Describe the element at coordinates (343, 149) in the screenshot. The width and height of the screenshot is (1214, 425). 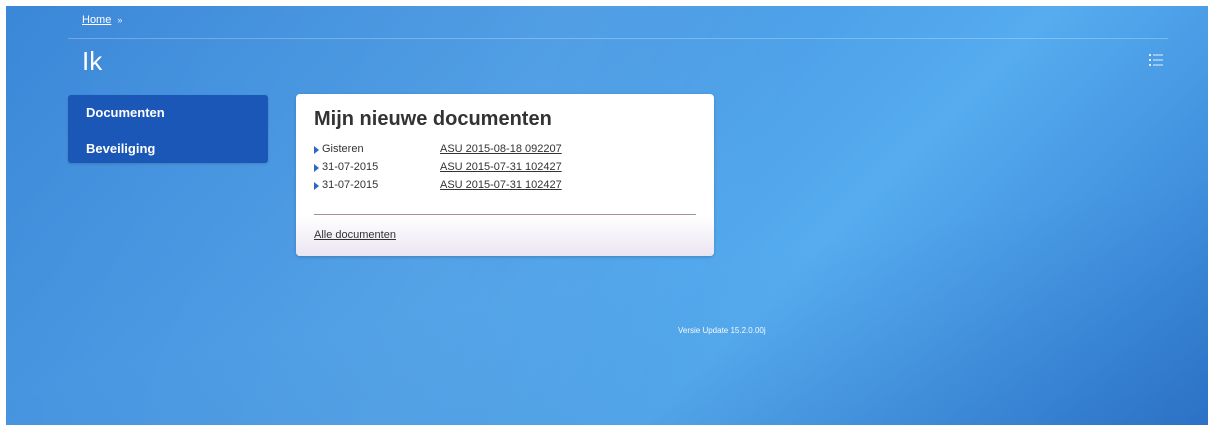
I see `document-date: Gisteren` at that location.